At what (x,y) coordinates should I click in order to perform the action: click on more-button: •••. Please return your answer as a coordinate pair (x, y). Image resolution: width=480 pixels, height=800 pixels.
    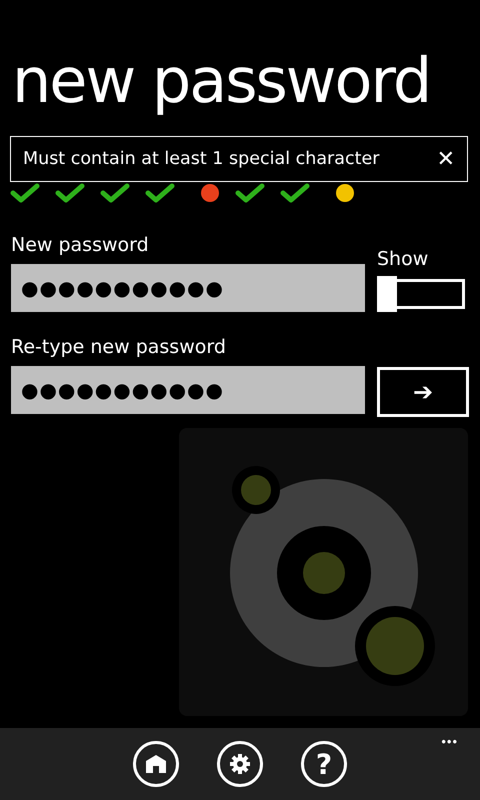
    Looking at the image, I should click on (449, 741).